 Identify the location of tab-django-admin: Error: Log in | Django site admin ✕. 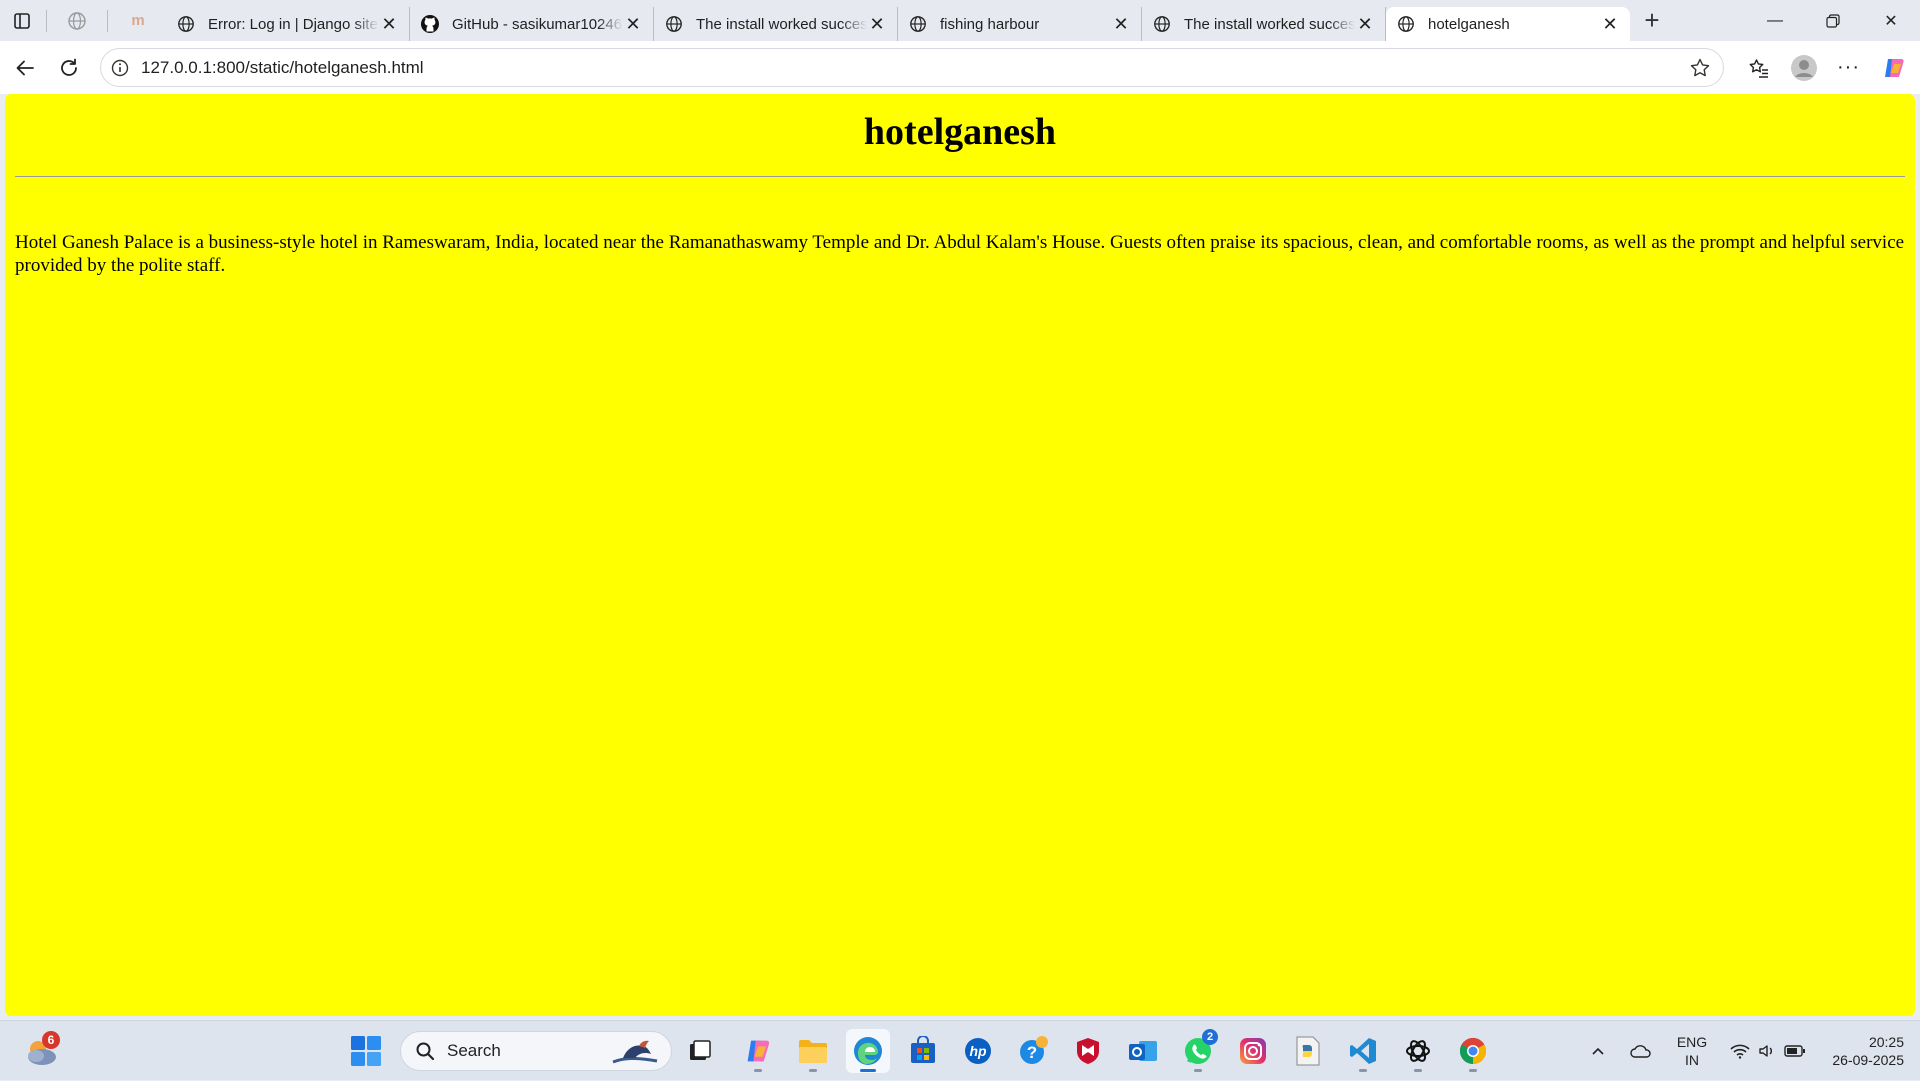
(288, 24).